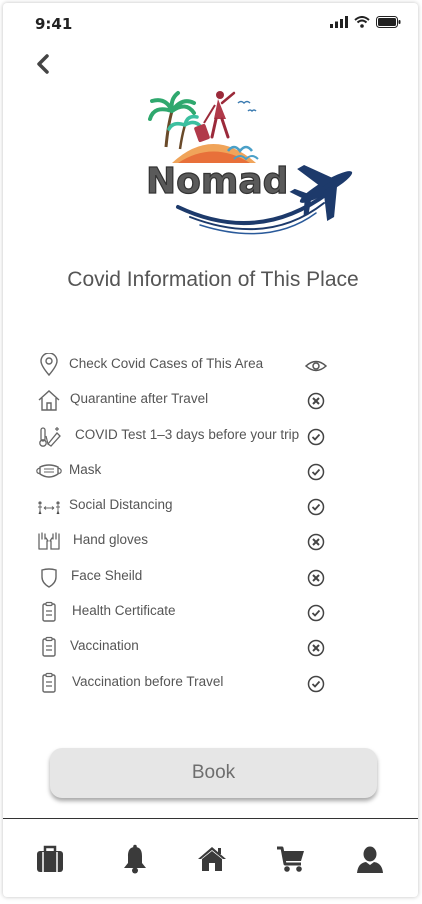 The image size is (422, 904). I want to click on social-distancing-icon, so click(49, 508).